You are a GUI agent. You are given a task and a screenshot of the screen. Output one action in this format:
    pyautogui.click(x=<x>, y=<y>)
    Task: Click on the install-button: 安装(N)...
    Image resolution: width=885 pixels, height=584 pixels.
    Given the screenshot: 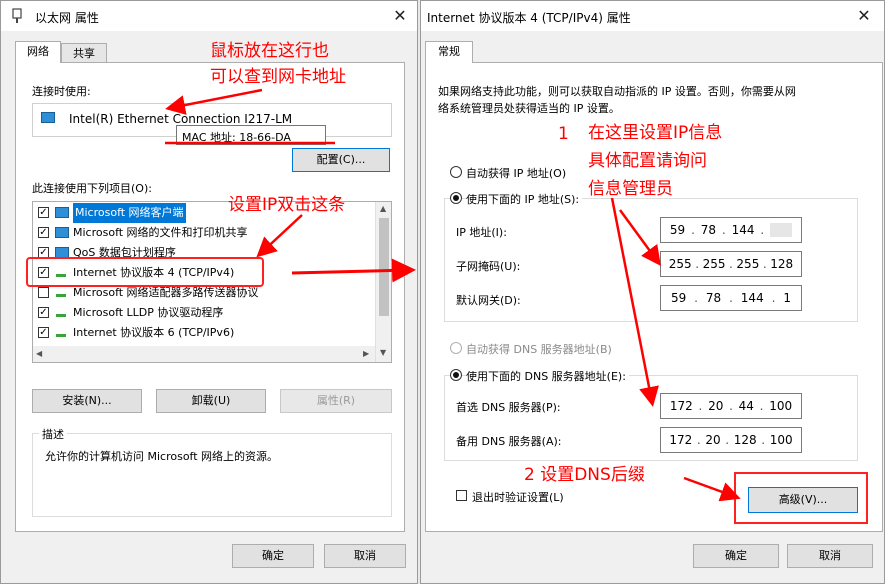 What is the action you would take?
    pyautogui.click(x=87, y=401)
    